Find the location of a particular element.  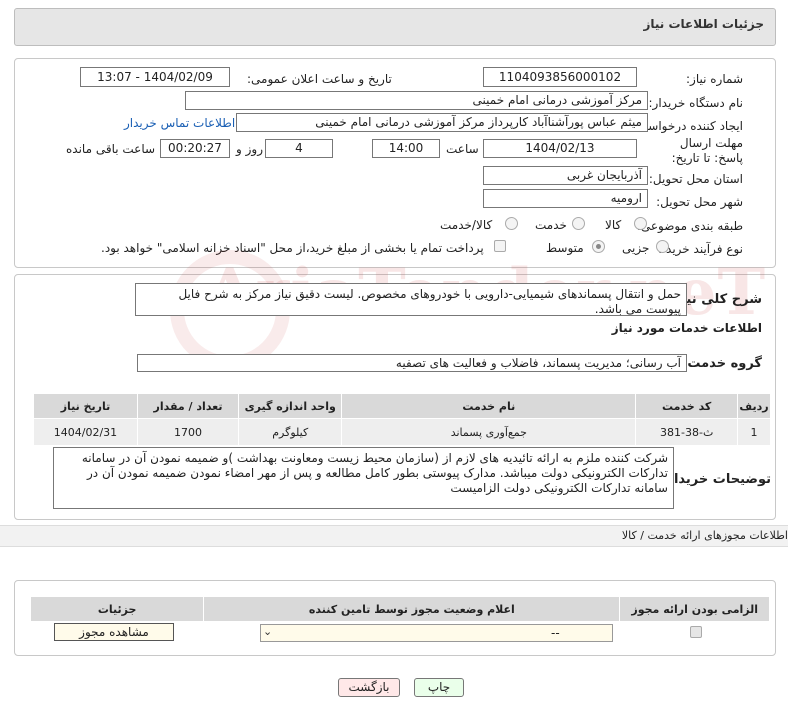

col-row: ردیف is located at coordinates (754, 406).